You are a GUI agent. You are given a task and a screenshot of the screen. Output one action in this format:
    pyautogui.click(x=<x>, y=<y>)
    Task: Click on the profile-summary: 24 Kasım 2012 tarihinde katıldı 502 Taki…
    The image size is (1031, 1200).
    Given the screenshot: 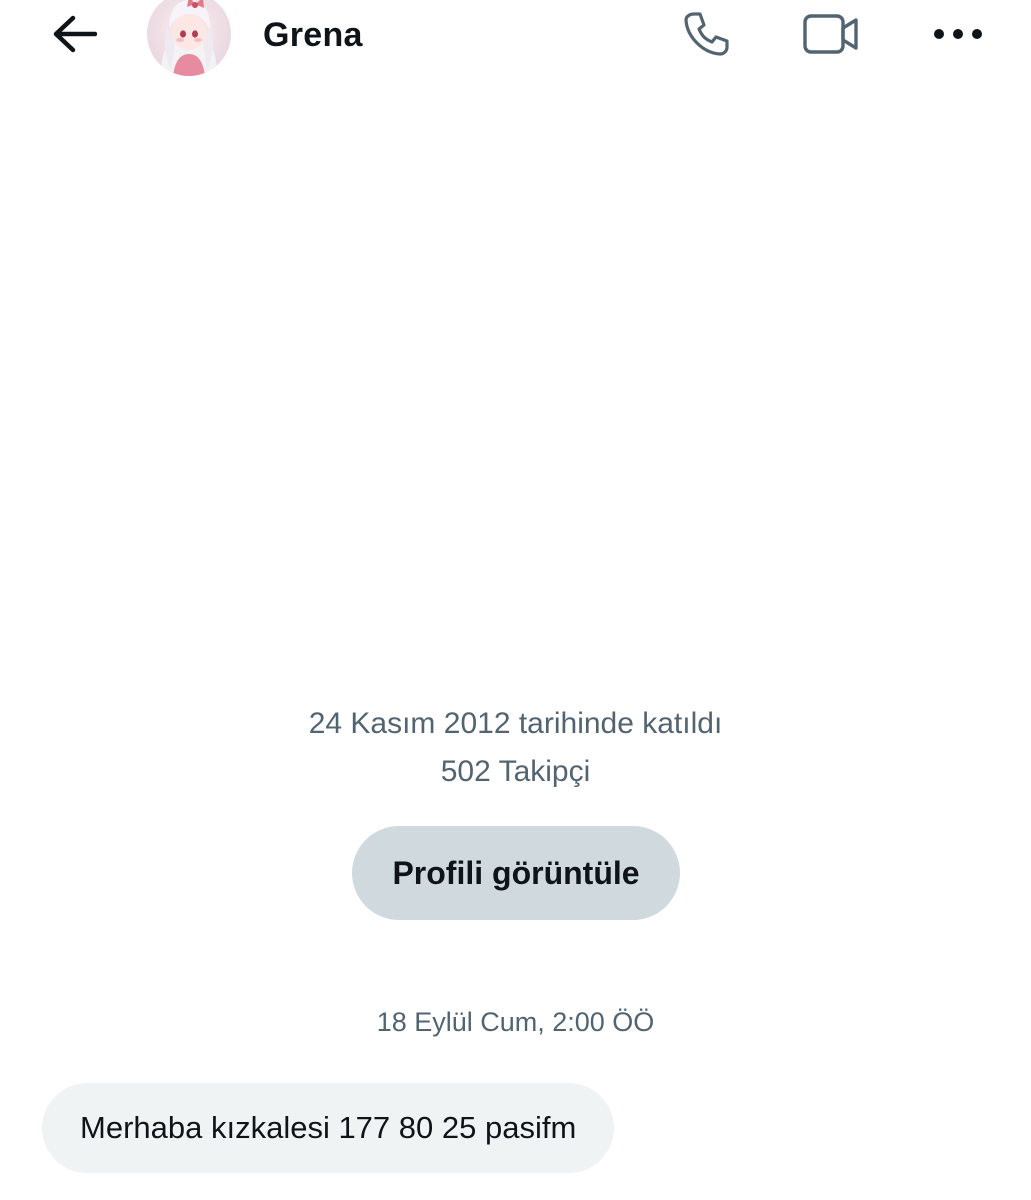 What is the action you would take?
    pyautogui.click(x=515, y=748)
    